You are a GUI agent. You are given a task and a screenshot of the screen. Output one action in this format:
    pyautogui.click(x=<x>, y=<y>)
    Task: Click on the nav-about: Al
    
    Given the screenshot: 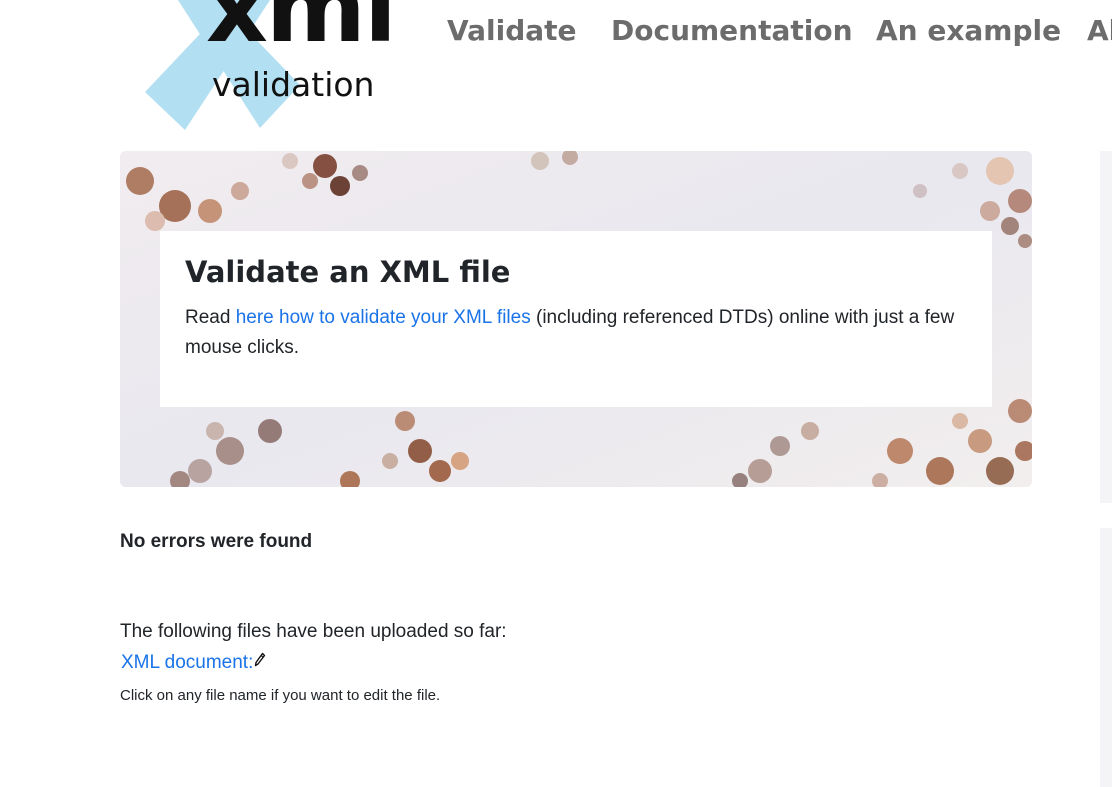 What is the action you would take?
    pyautogui.click(x=1099, y=30)
    